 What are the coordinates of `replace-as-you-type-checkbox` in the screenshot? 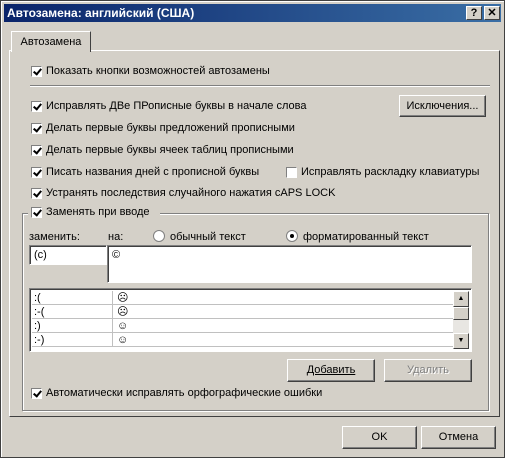 It's located at (36, 212).